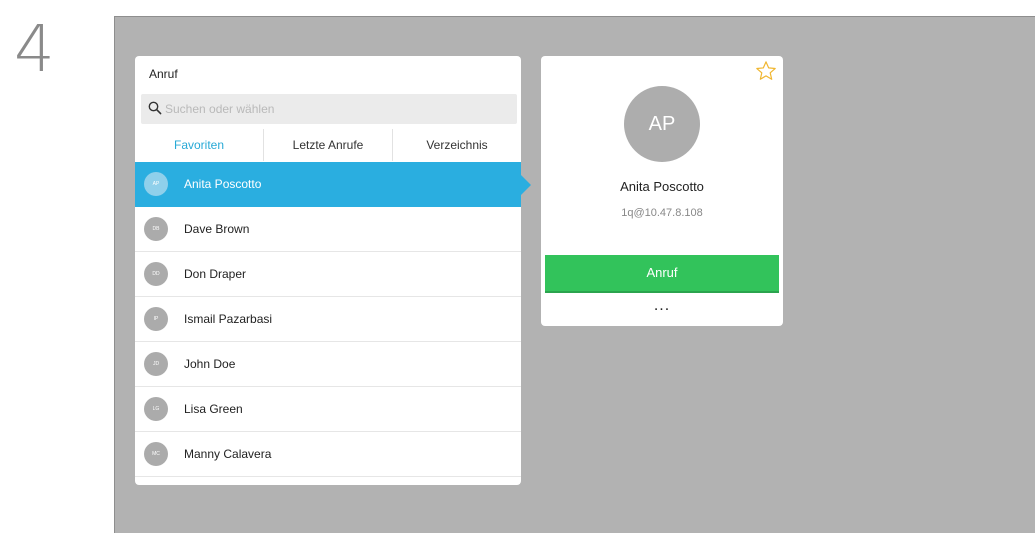 This screenshot has width=1035, height=533. What do you see at coordinates (156, 409) in the screenshot?
I see `avatar: LG` at bounding box center [156, 409].